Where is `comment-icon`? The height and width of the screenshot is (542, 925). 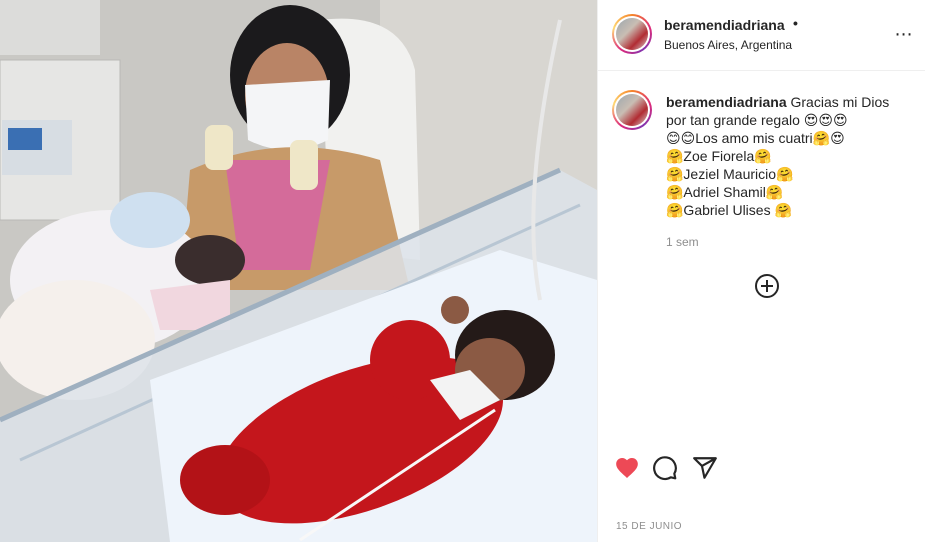
comment-icon is located at coordinates (665, 468).